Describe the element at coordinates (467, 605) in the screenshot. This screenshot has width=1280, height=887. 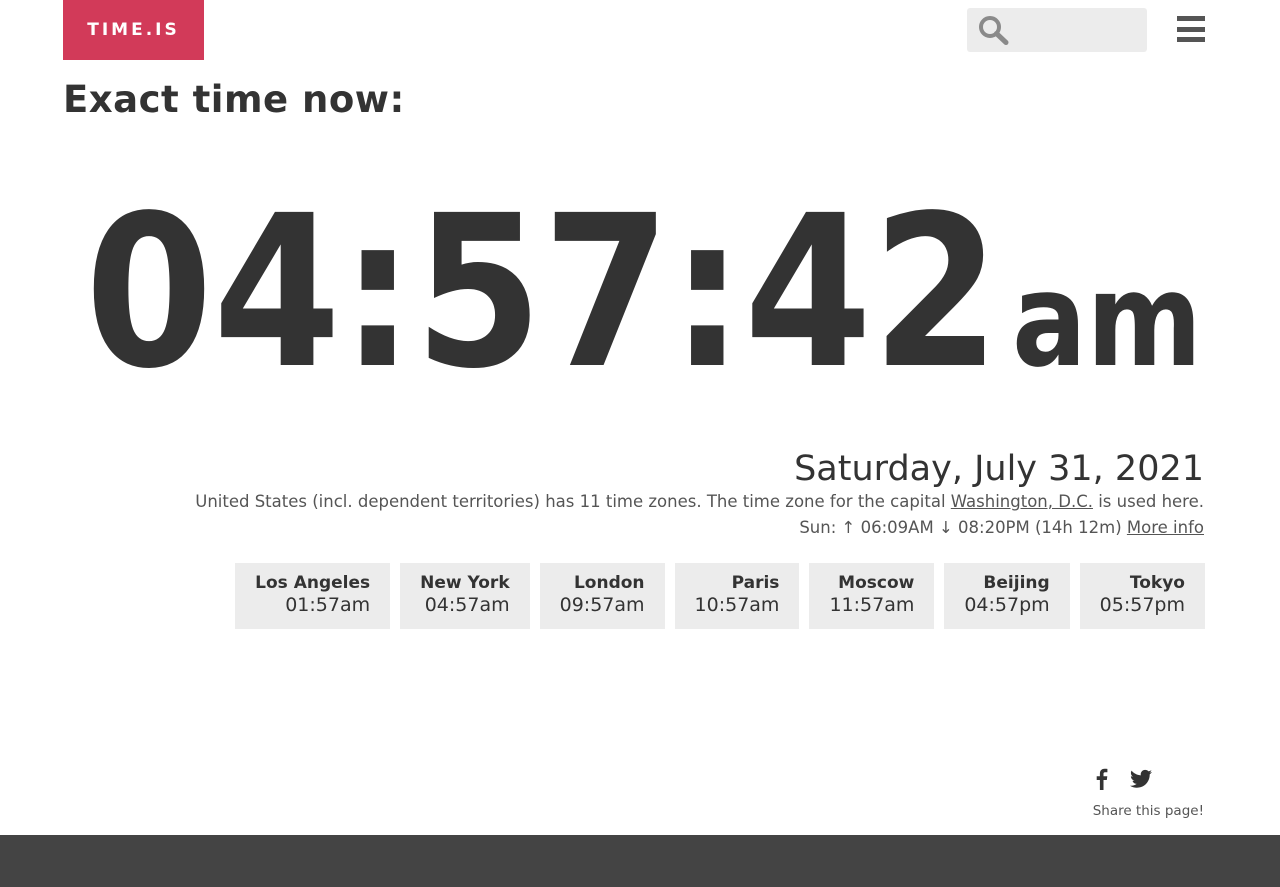
I see `city-time: 04:57am` at that location.